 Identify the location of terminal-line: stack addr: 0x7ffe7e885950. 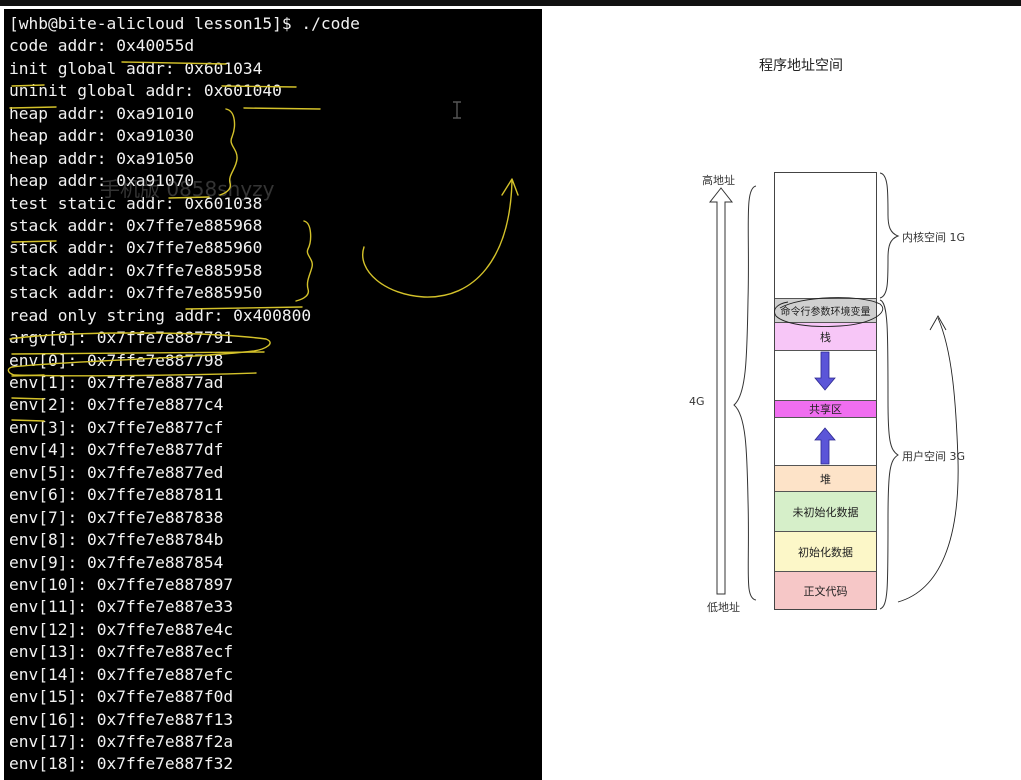
(136, 293).